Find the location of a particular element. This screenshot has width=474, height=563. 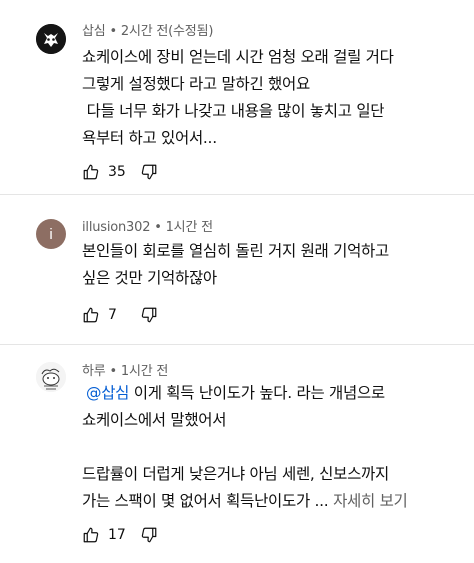

cat-avatar-icon is located at coordinates (51, 39).